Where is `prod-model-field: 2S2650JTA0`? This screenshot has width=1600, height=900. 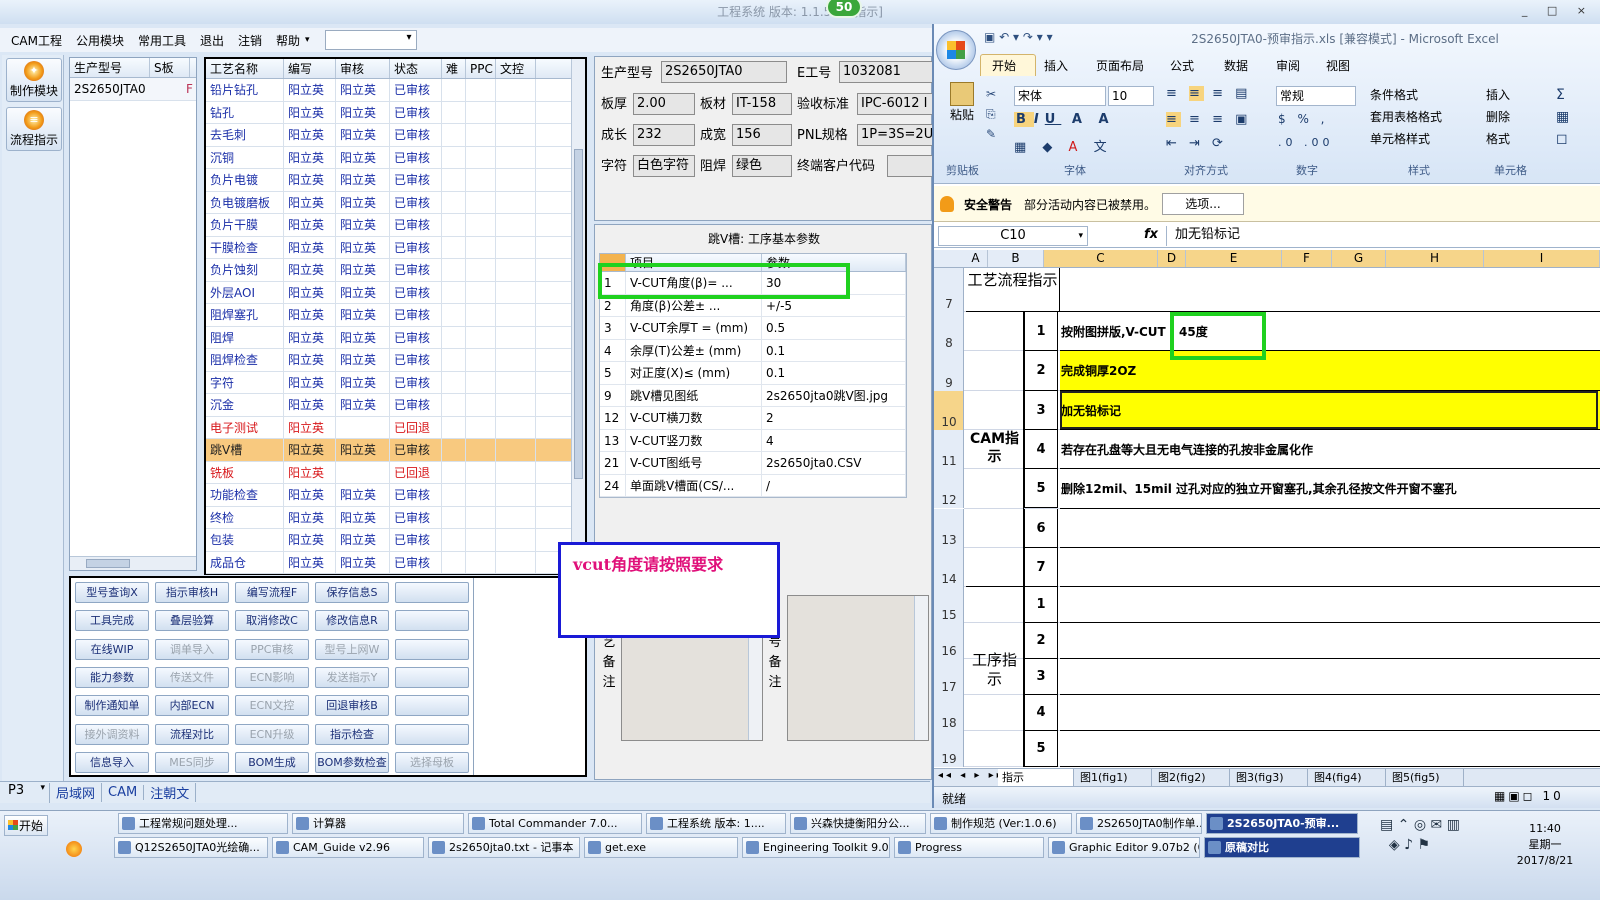 prod-model-field: 2S2650JTA0 is located at coordinates (724, 72).